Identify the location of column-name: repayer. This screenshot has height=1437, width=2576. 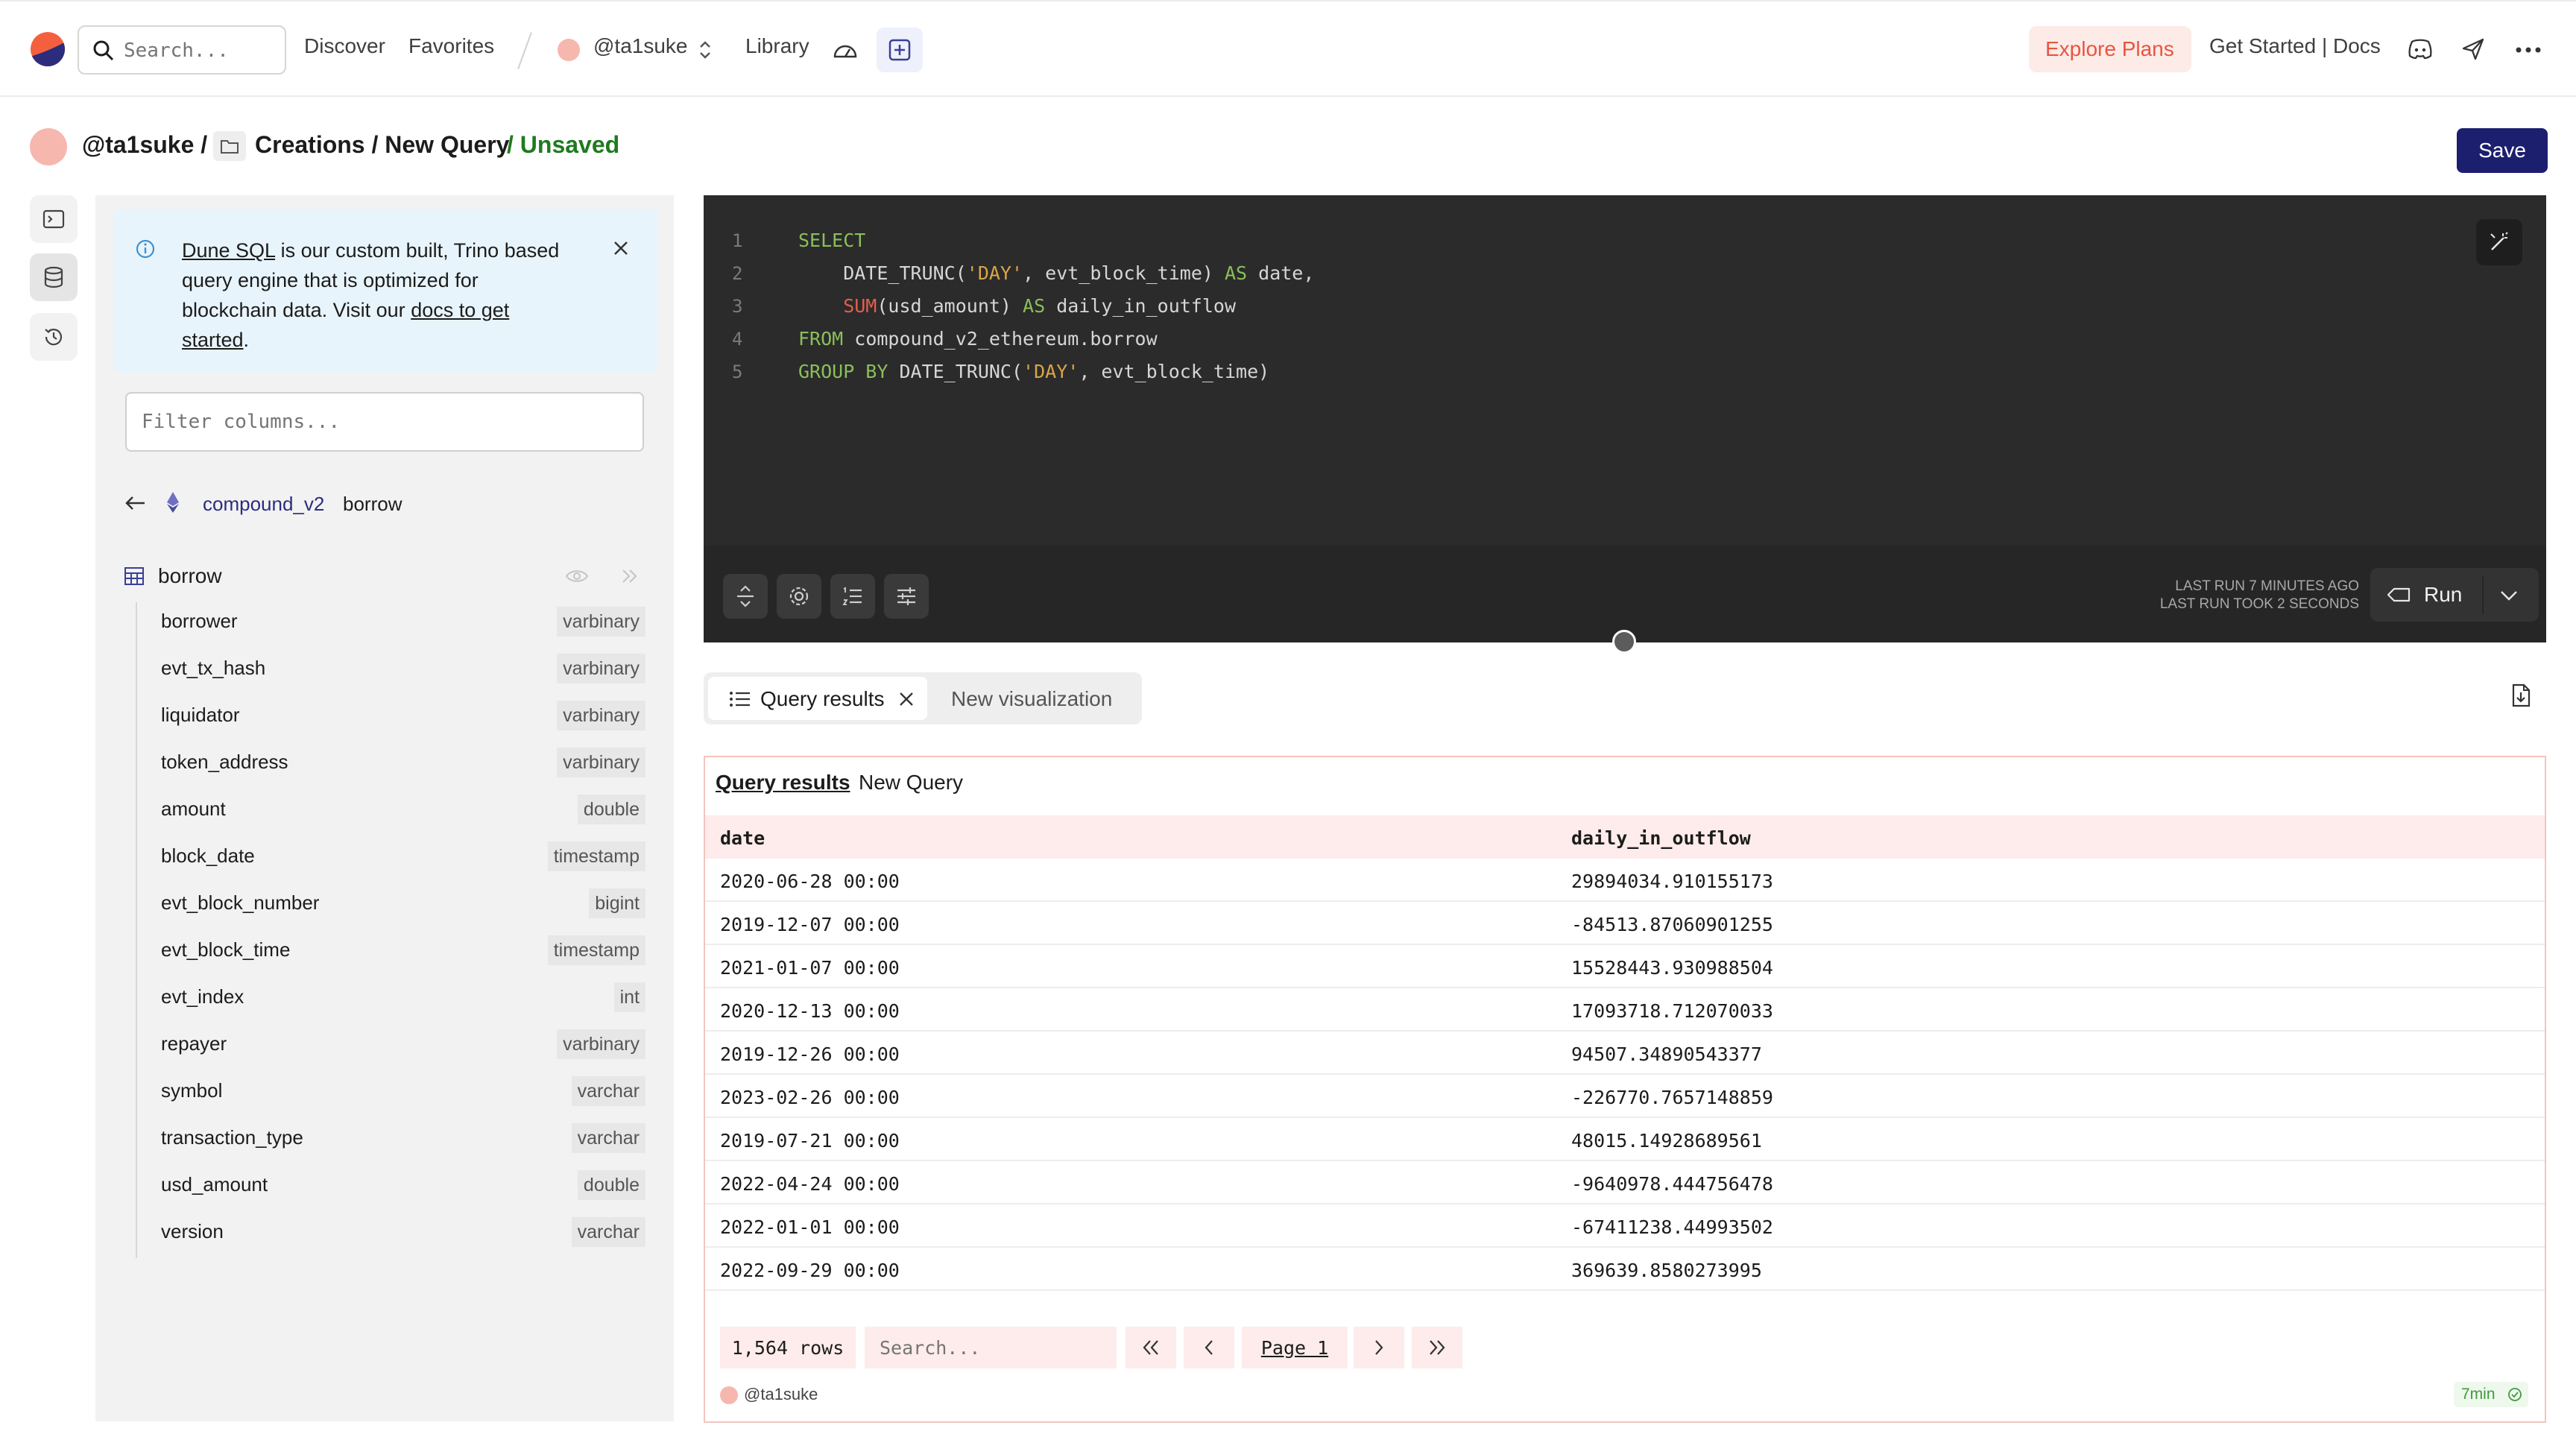
(194, 1043).